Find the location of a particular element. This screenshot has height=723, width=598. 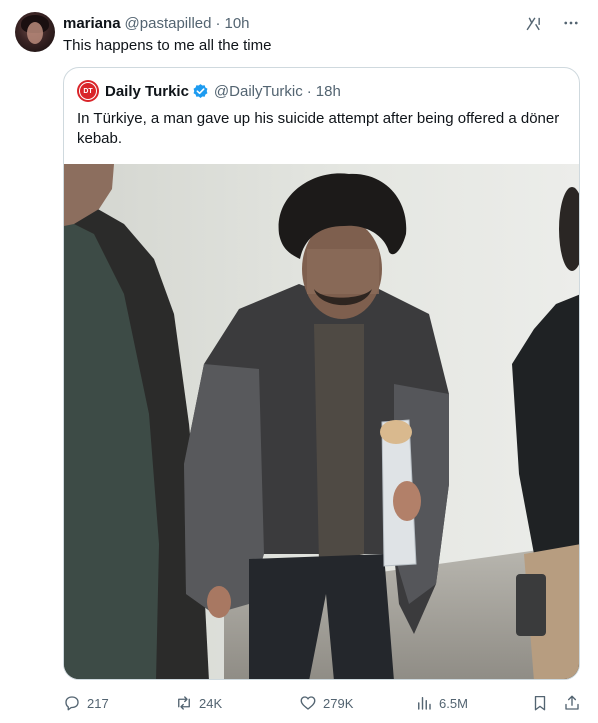

quoted-author-avatar: DT is located at coordinates (88, 91).